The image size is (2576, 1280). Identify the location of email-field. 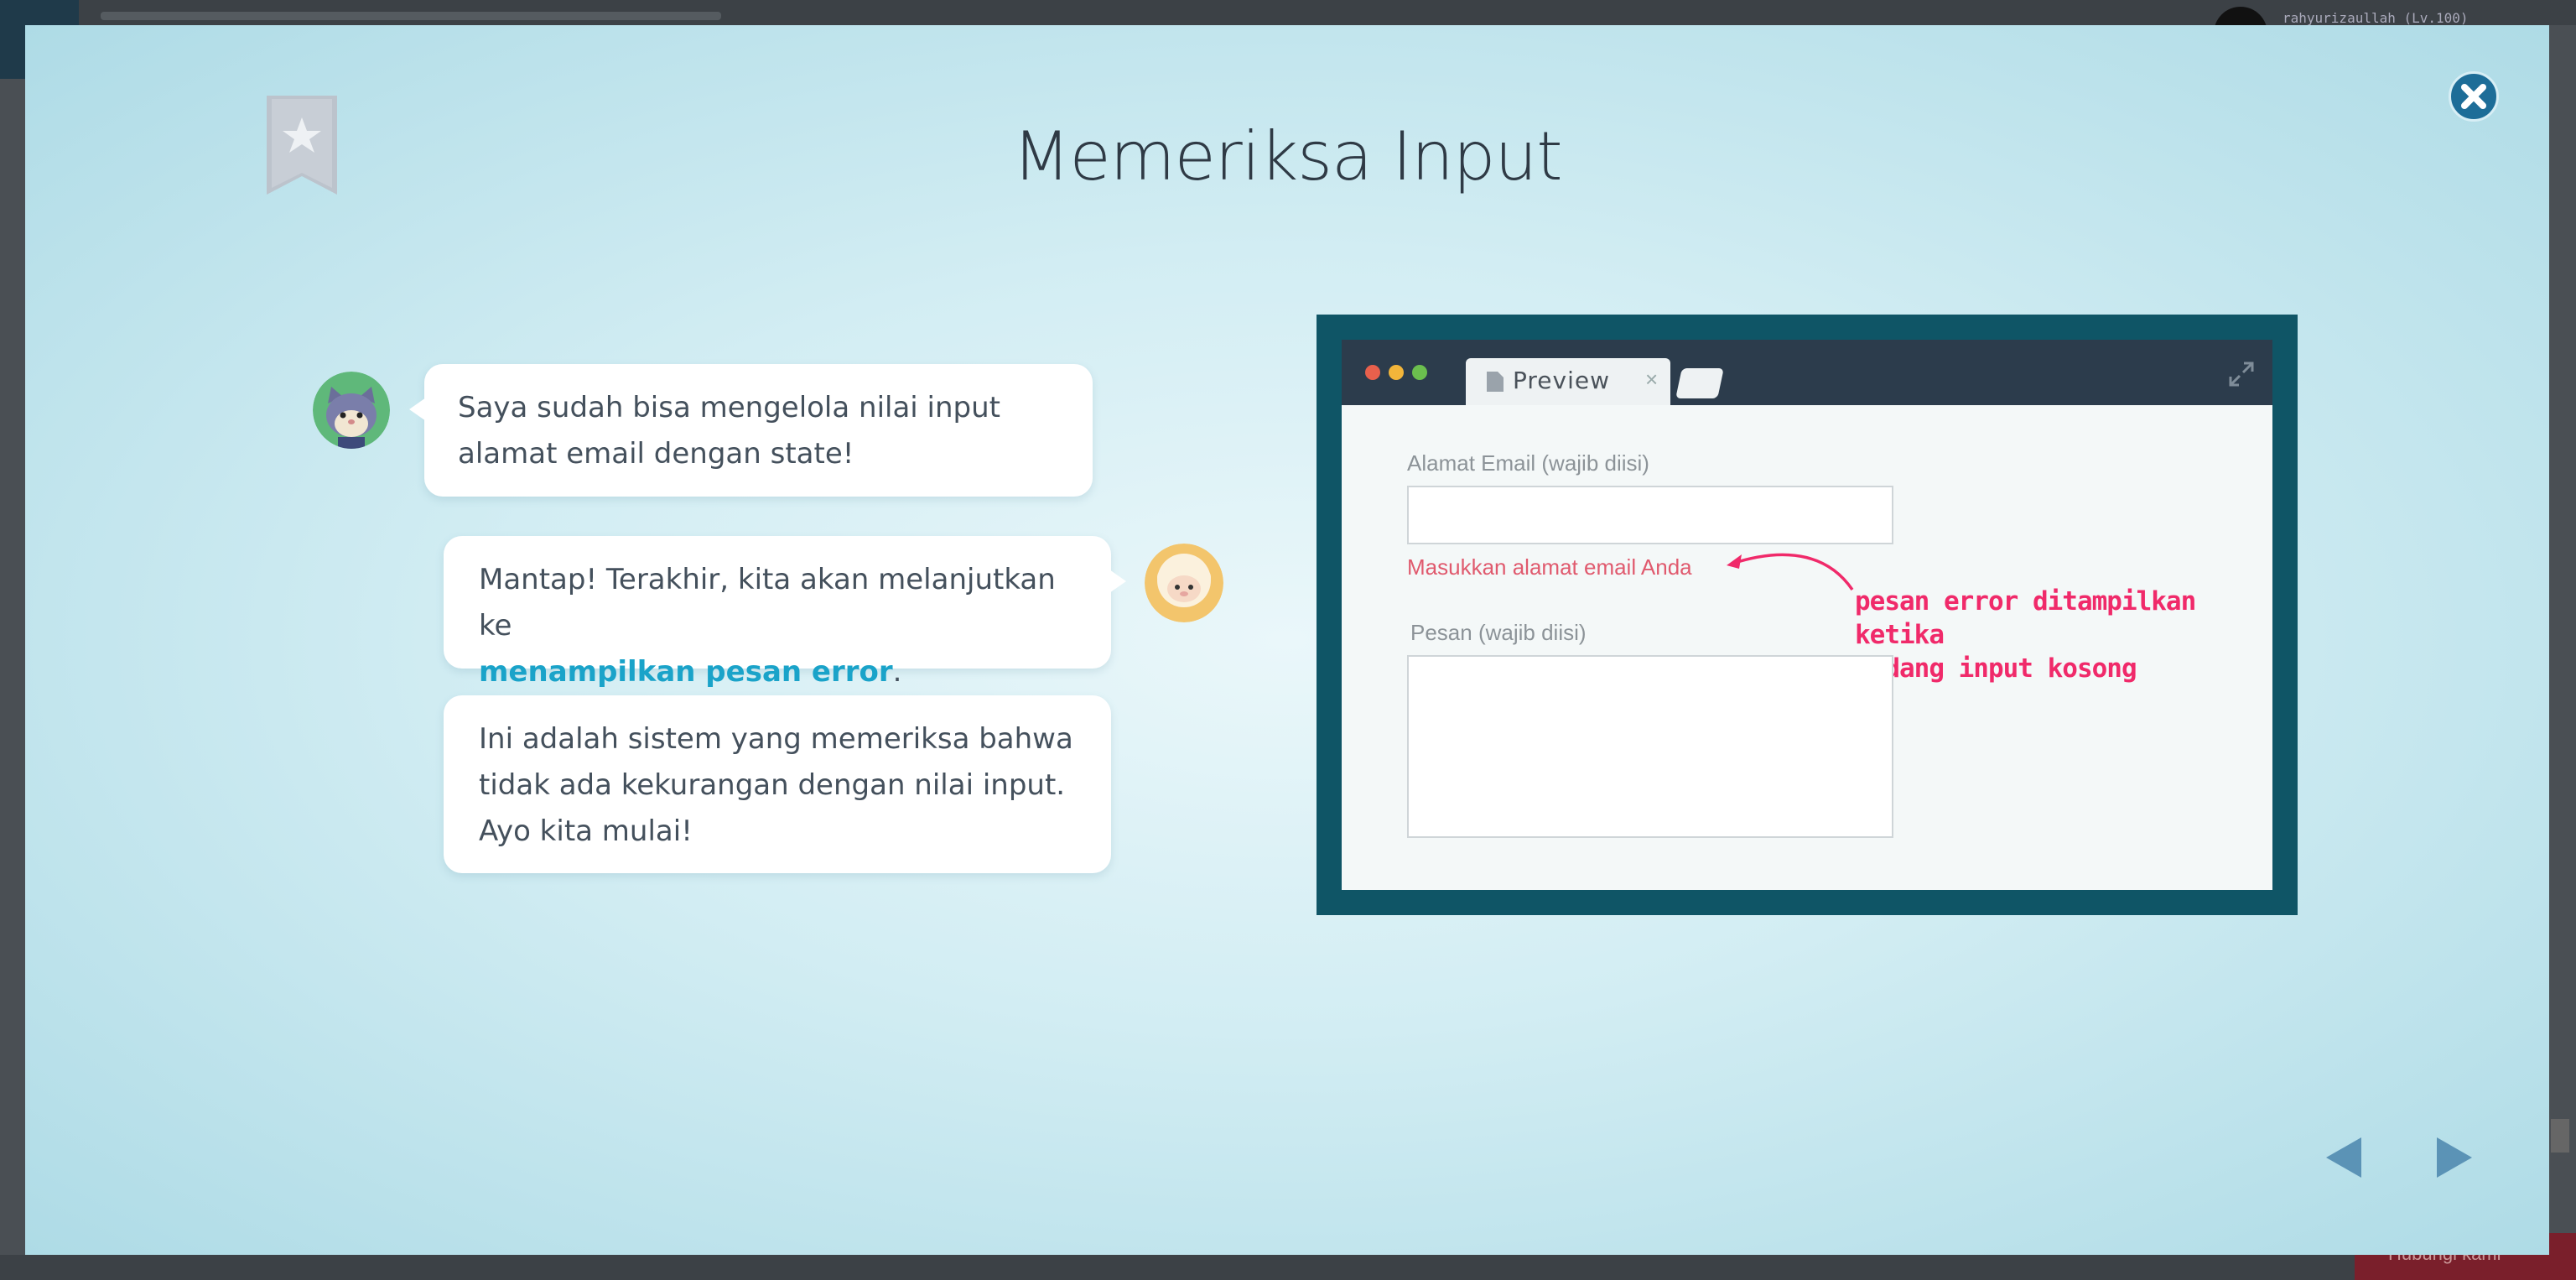
(1650, 515).